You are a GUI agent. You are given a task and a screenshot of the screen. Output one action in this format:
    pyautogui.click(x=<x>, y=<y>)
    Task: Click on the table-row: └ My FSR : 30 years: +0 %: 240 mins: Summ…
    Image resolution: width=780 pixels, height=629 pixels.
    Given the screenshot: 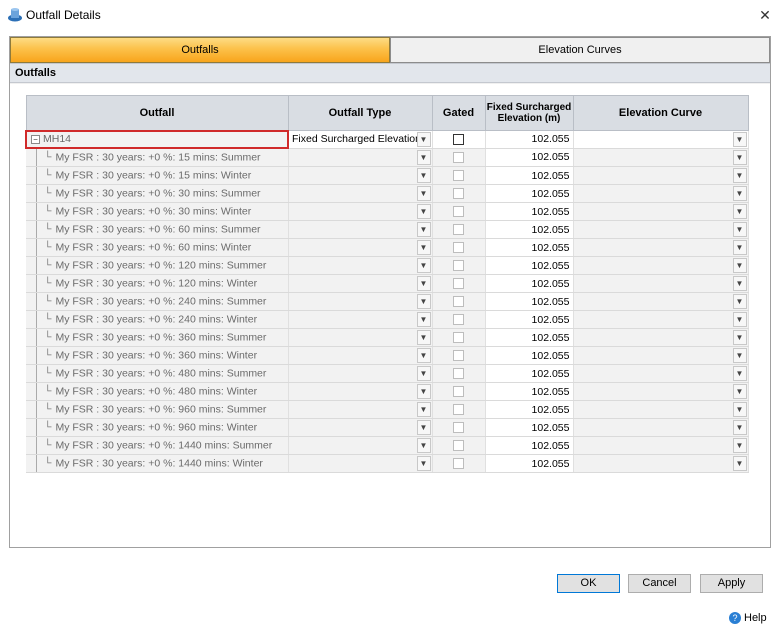 What is the action you would take?
    pyautogui.click(x=387, y=301)
    